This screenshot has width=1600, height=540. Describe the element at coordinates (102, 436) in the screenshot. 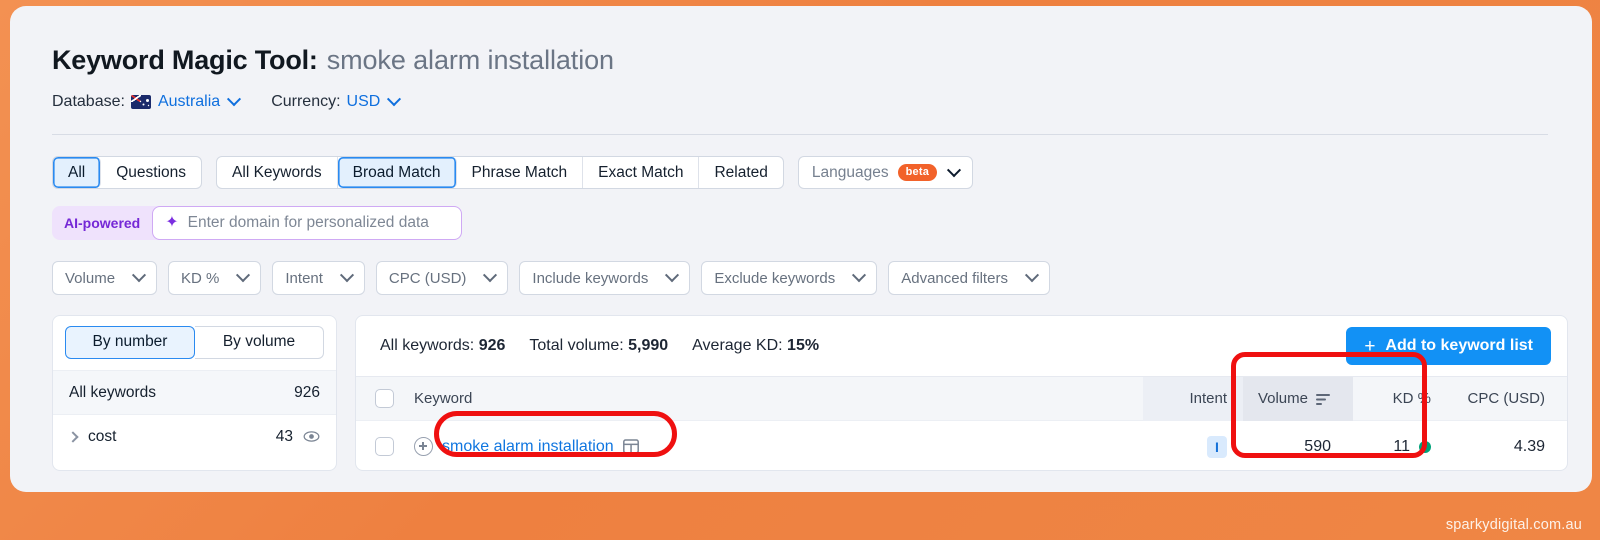

I see `sidebar-item-label: cost` at that location.